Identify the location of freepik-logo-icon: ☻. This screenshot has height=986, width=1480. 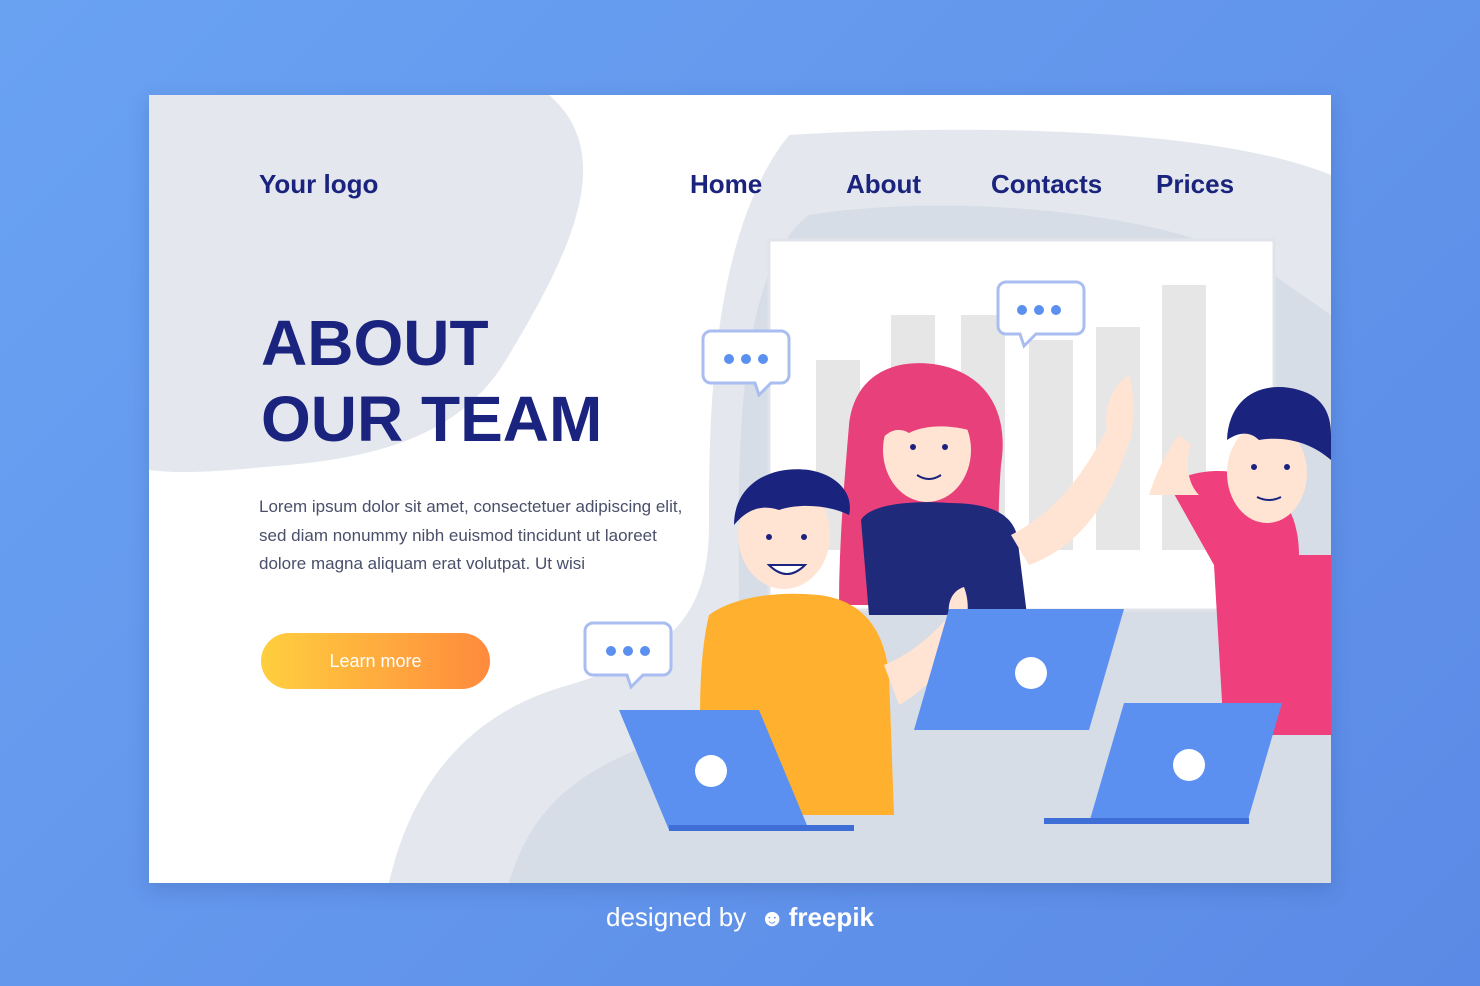
(772, 918).